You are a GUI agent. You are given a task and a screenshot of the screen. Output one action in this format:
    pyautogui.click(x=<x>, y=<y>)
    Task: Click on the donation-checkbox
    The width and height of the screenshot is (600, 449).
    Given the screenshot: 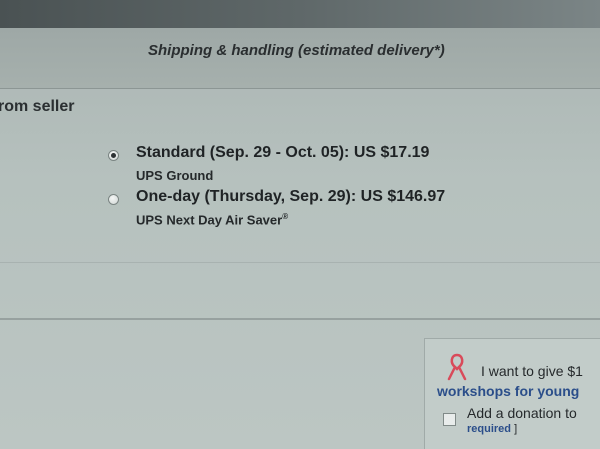 What is the action you would take?
    pyautogui.click(x=449, y=419)
    